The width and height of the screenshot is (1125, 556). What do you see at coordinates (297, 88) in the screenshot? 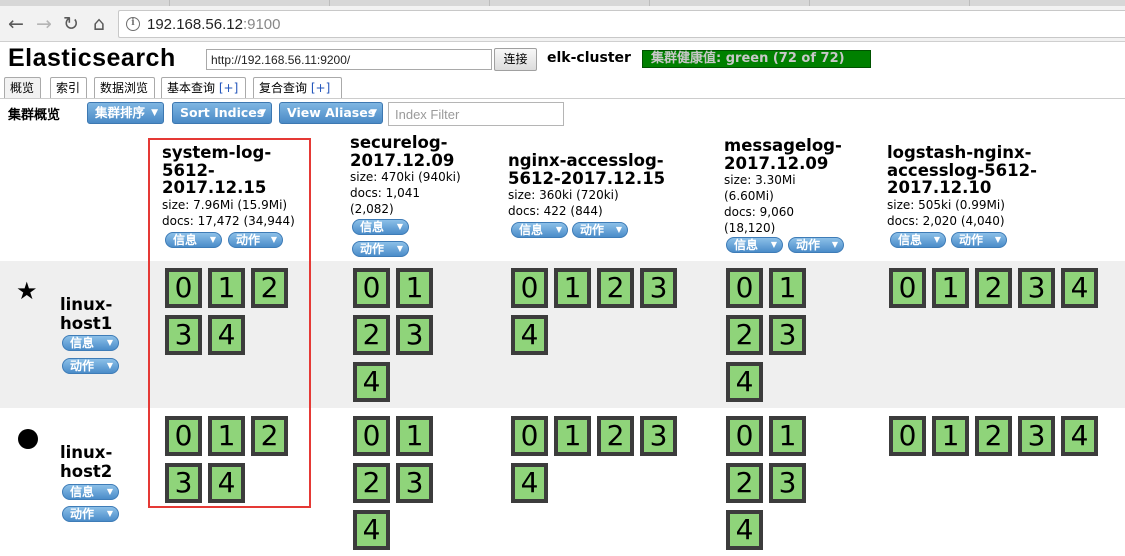
I see `tab-compound-query: 复合查询 [+]` at bounding box center [297, 88].